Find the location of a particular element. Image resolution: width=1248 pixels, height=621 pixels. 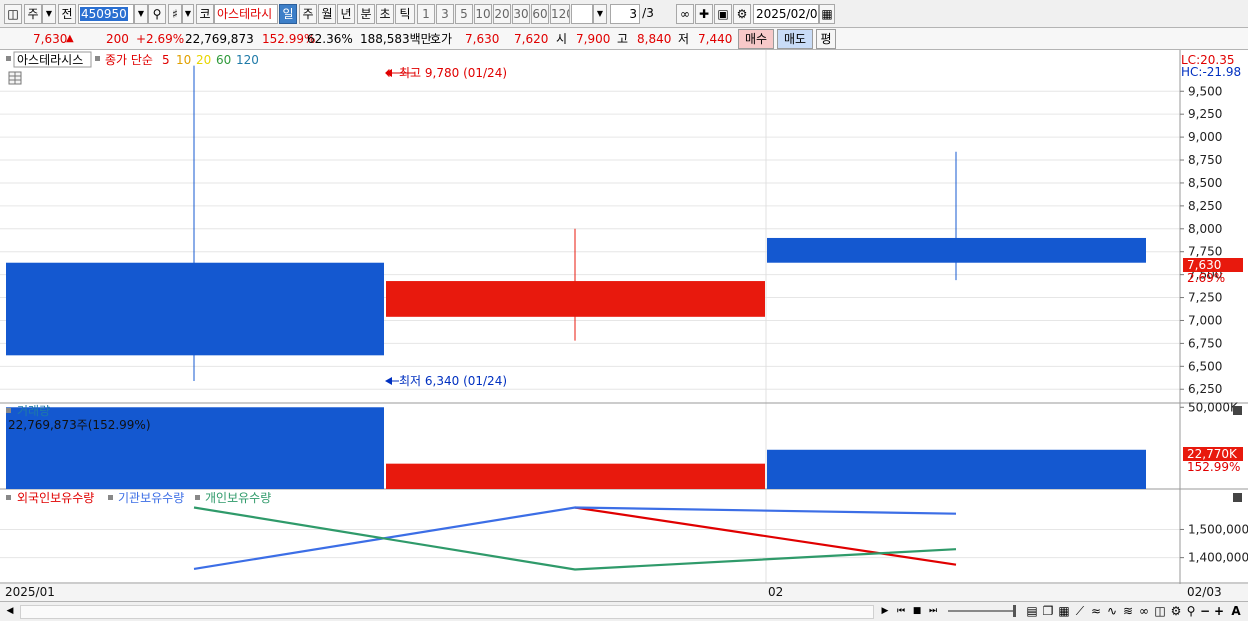

stock-name: 아스테라시 is located at coordinates (246, 14).